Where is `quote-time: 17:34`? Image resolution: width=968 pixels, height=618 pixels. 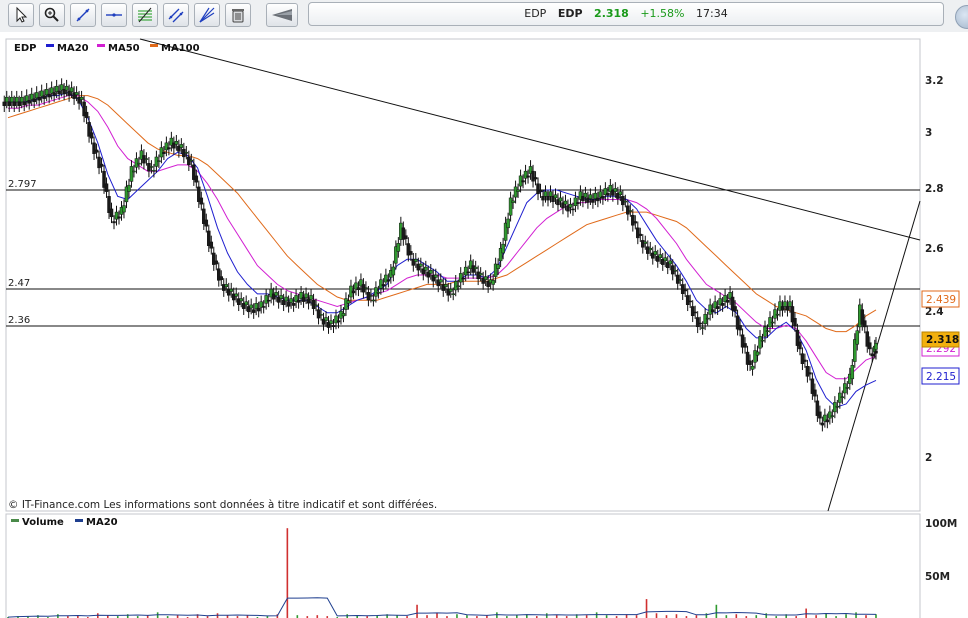 quote-time: 17:34 is located at coordinates (712, 13).